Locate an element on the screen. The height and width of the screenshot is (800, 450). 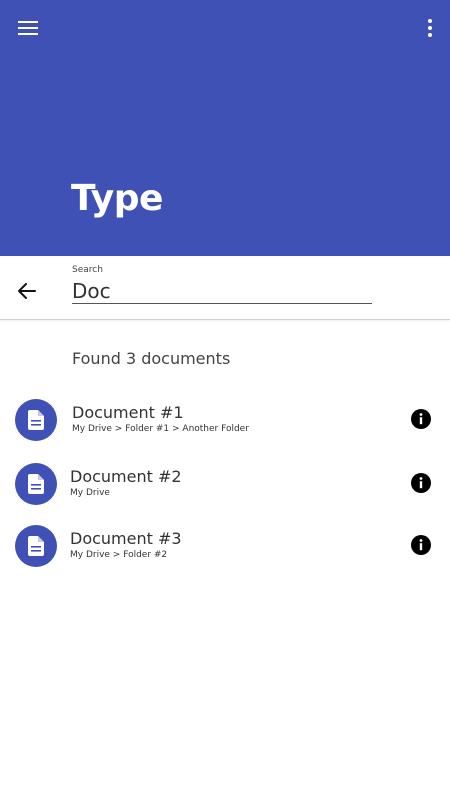
search-input is located at coordinates (222, 291).